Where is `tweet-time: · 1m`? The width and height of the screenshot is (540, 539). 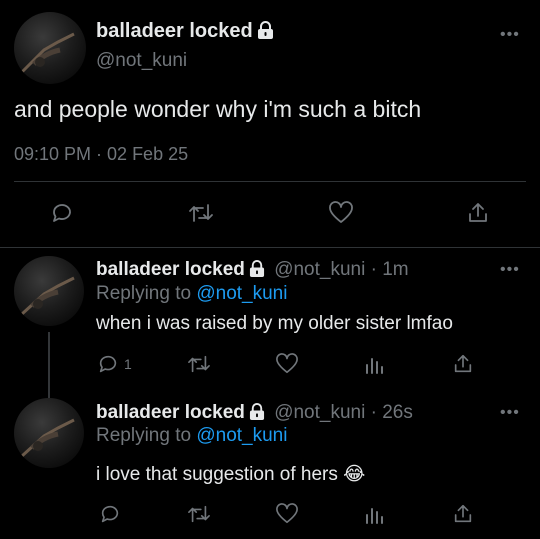
tweet-time: · 1m is located at coordinates (390, 269).